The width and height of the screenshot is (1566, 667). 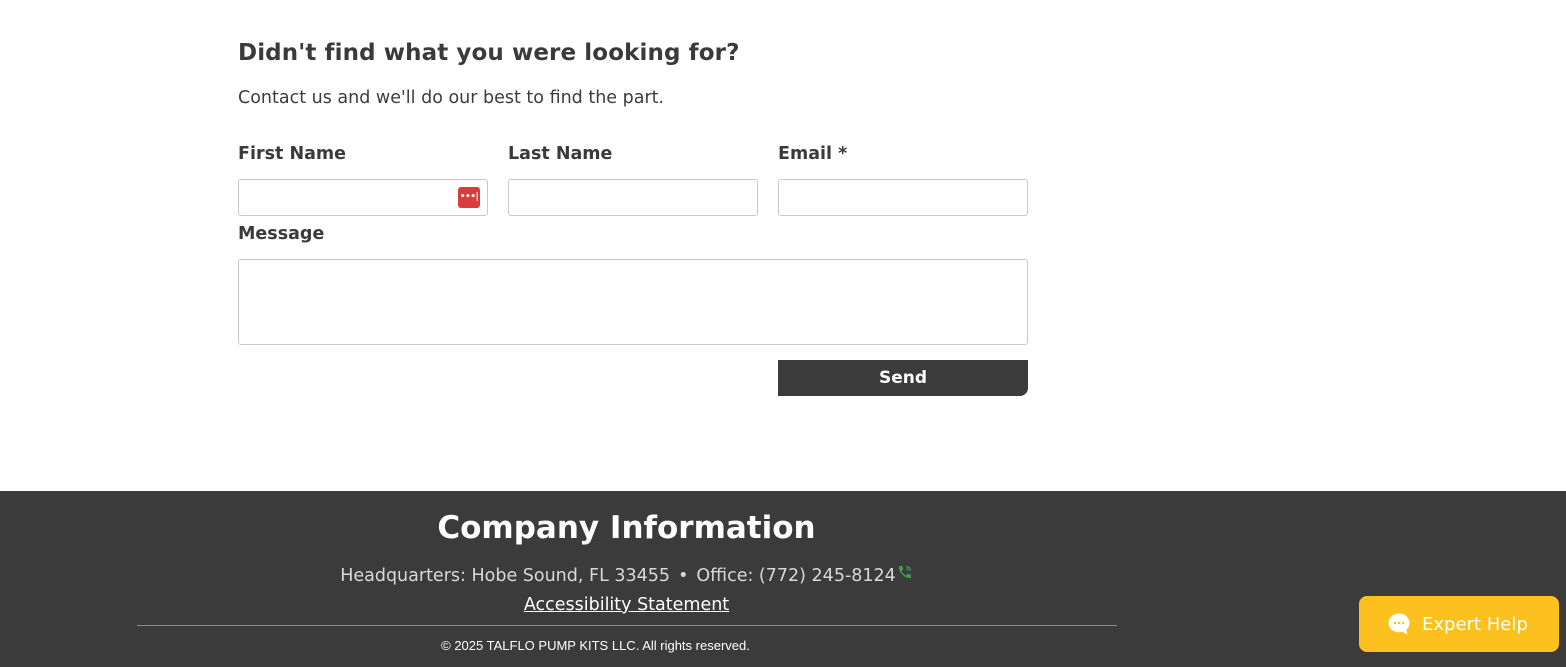 What do you see at coordinates (489, 53) in the screenshot?
I see `contact-heading: Didn't find what you were looking for?` at bounding box center [489, 53].